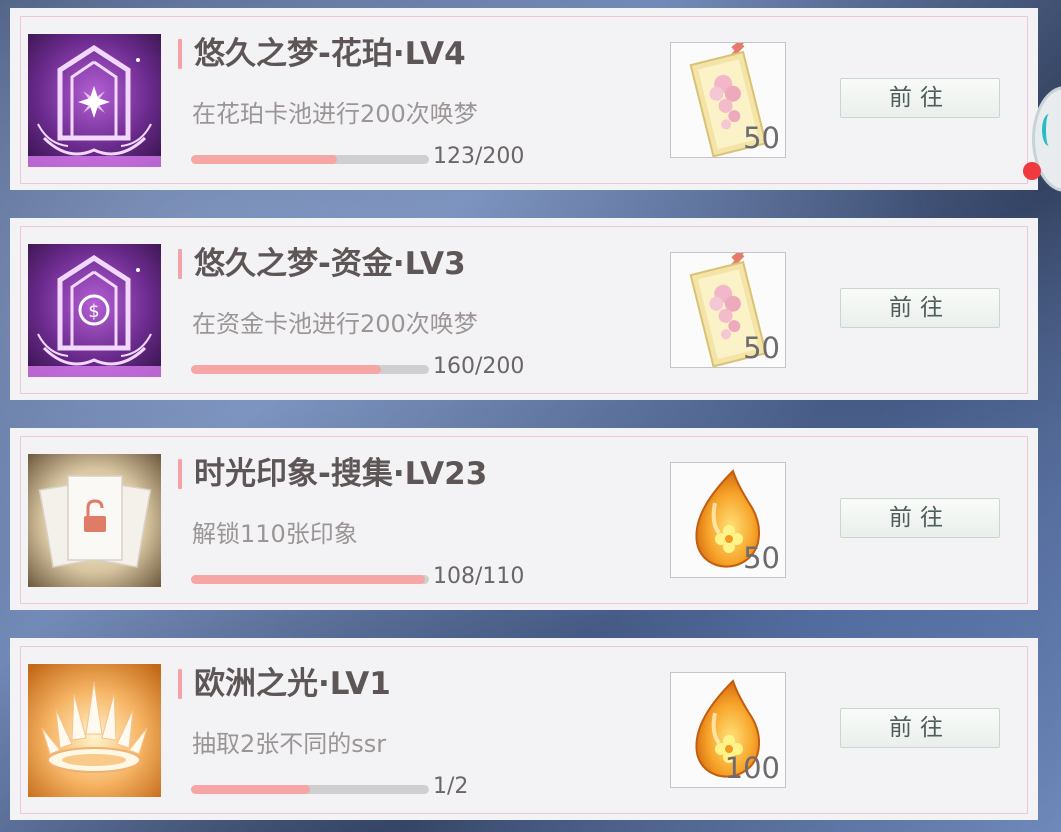 Image resolution: width=1061 pixels, height=832 pixels. I want to click on quest-title: 悠久之梦-花珀·LV4, so click(330, 54).